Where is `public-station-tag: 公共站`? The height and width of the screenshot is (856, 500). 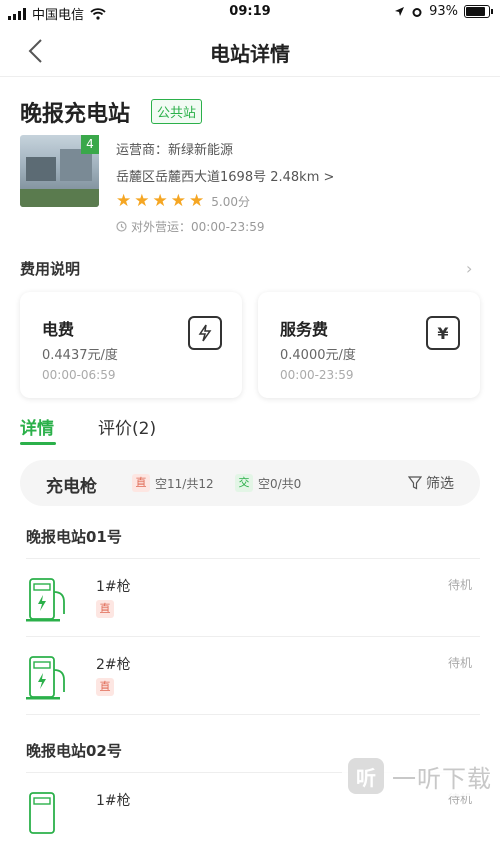
public-station-tag: 公共站 is located at coordinates (177, 111).